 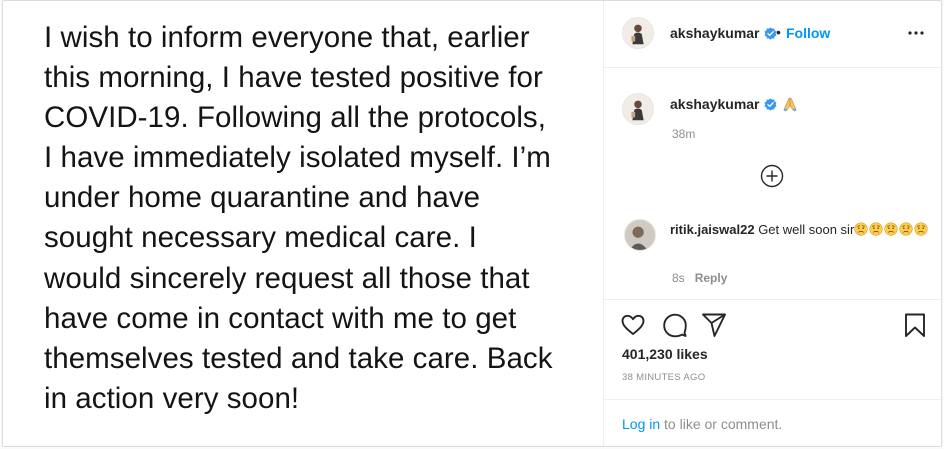 I want to click on comment-text: ritik.jaiswal22 Get well soon sir, so click(x=802, y=230).